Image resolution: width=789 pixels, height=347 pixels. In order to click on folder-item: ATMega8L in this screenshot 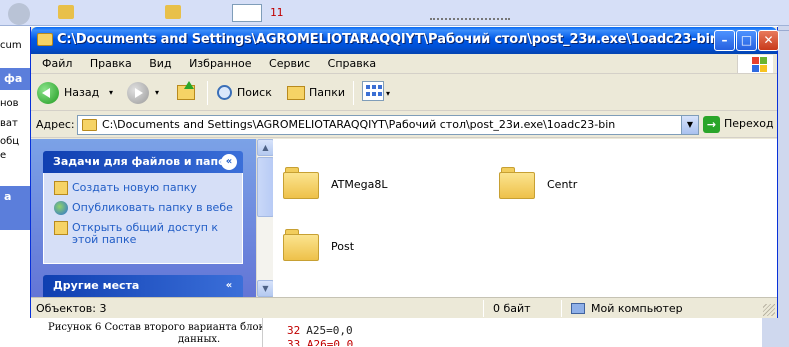, I will do `click(383, 187)`.